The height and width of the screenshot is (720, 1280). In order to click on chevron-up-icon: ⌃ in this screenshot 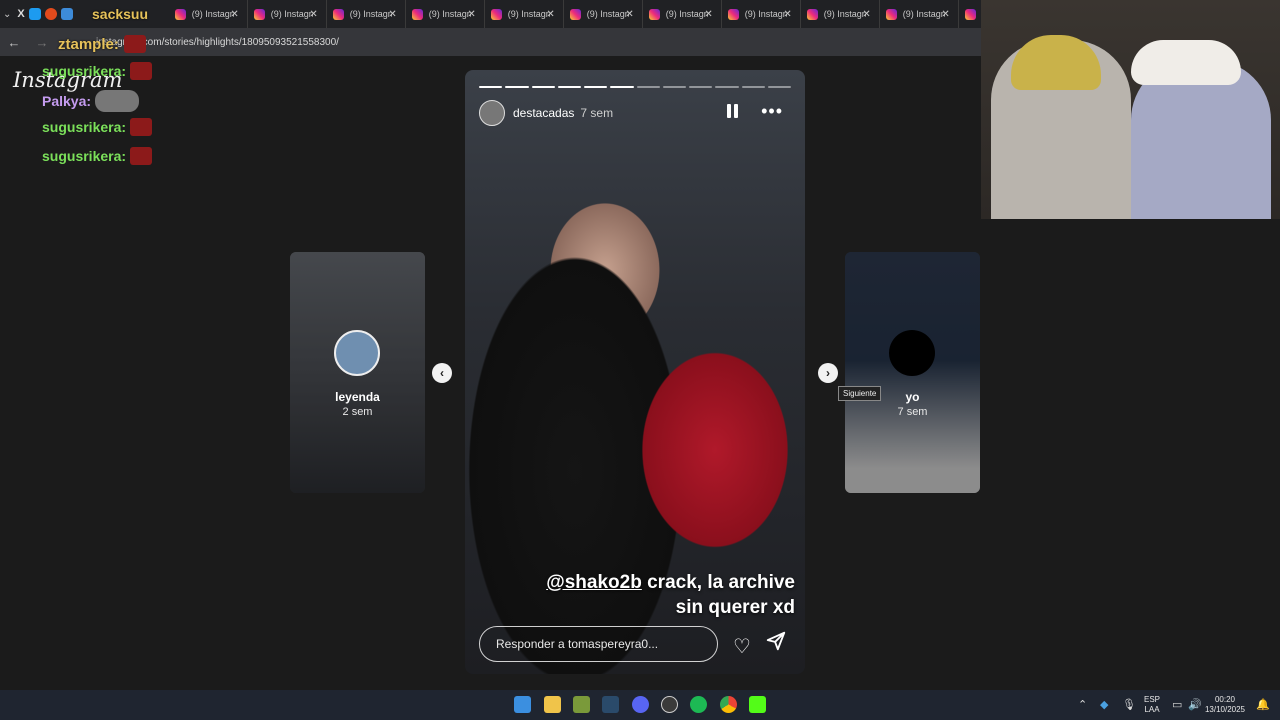, I will do `click(1082, 704)`.